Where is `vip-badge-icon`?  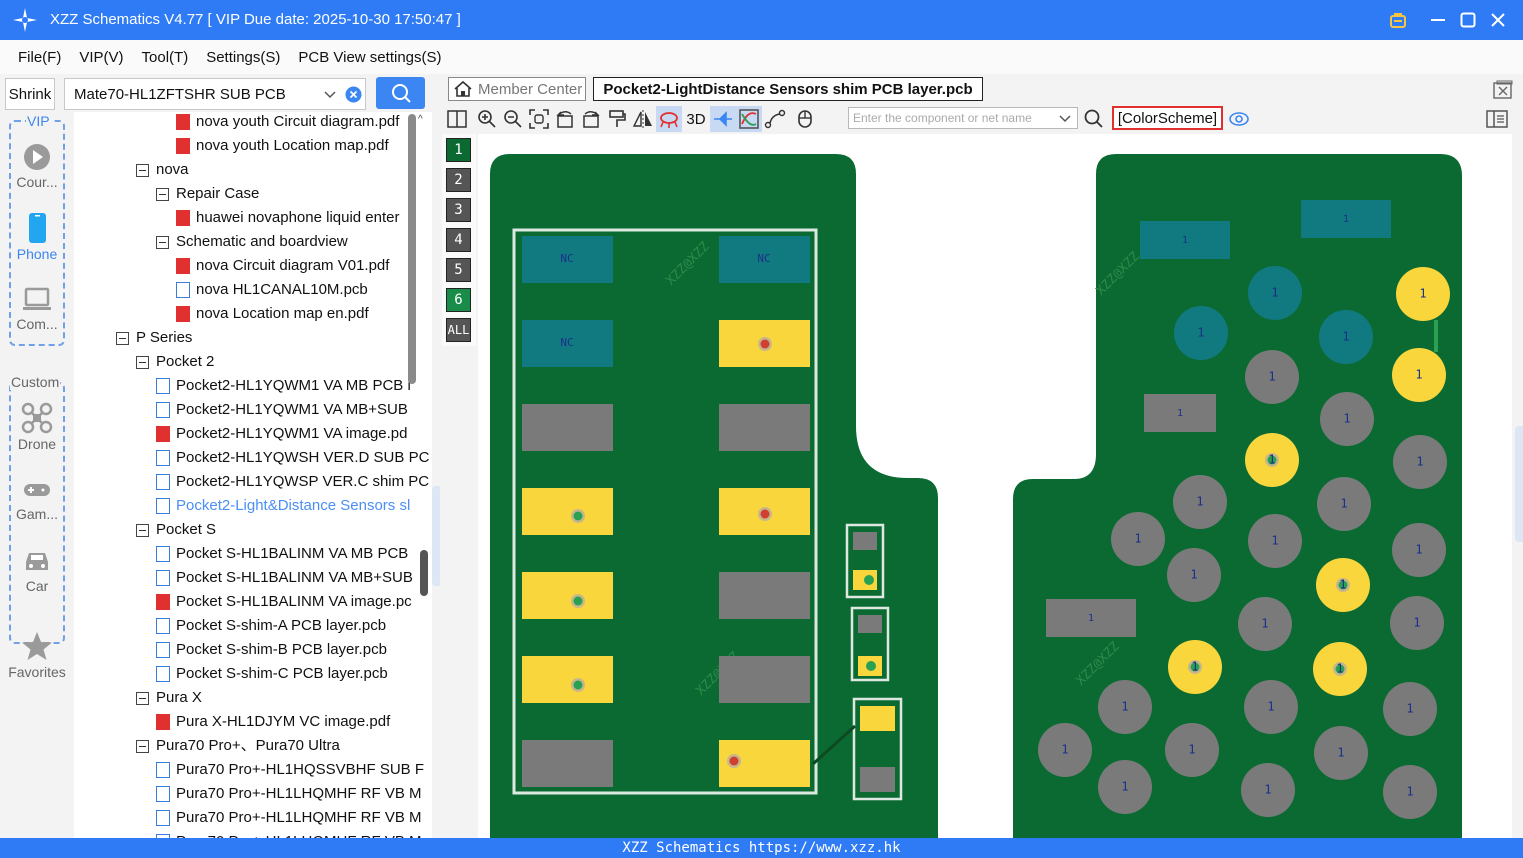
vip-badge-icon is located at coordinates (1398, 20).